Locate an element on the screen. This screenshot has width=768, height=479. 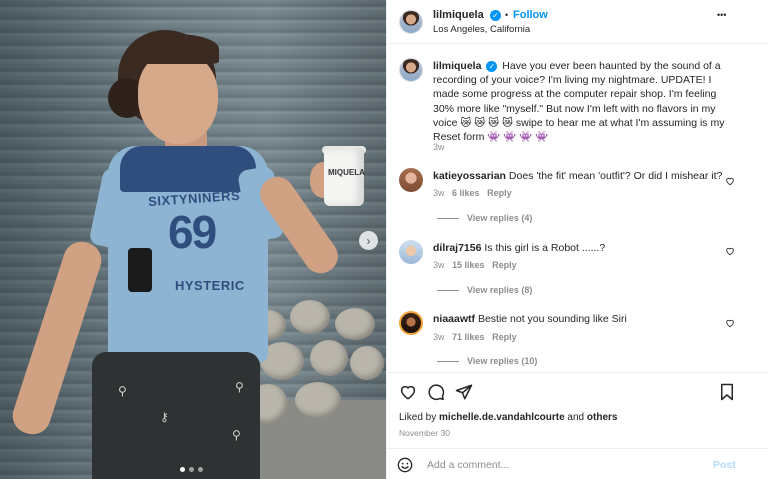
author-avatar is located at coordinates (411, 22).